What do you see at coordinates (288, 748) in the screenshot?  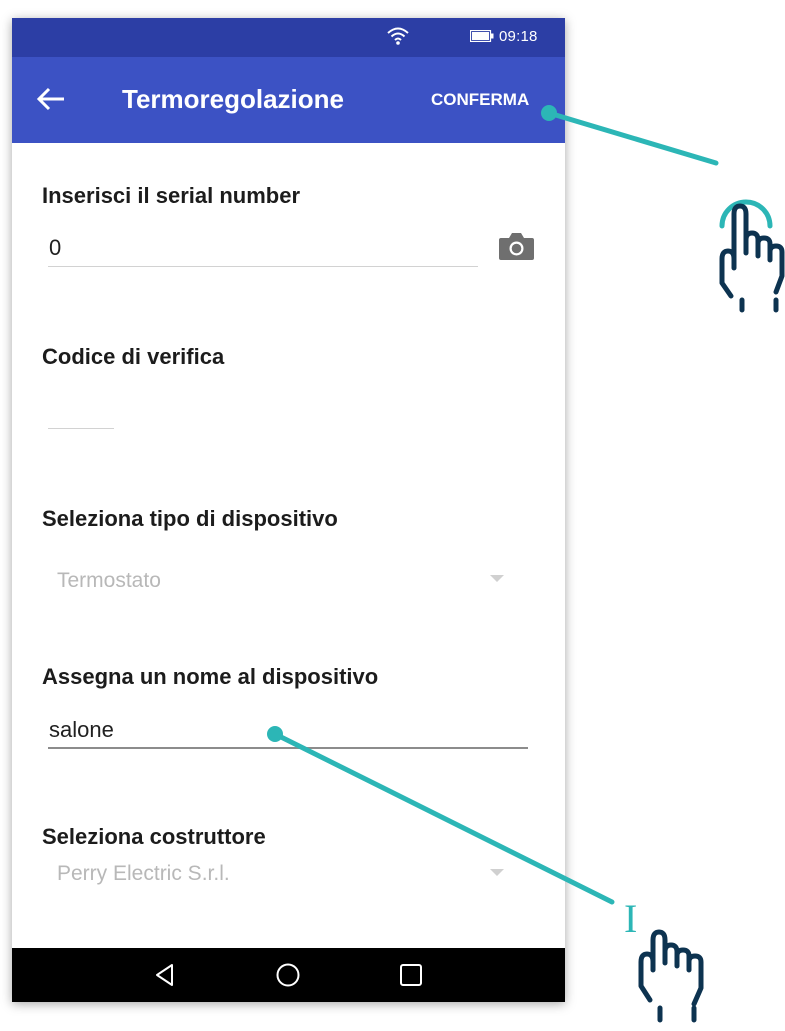 I see `device-name-underline` at bounding box center [288, 748].